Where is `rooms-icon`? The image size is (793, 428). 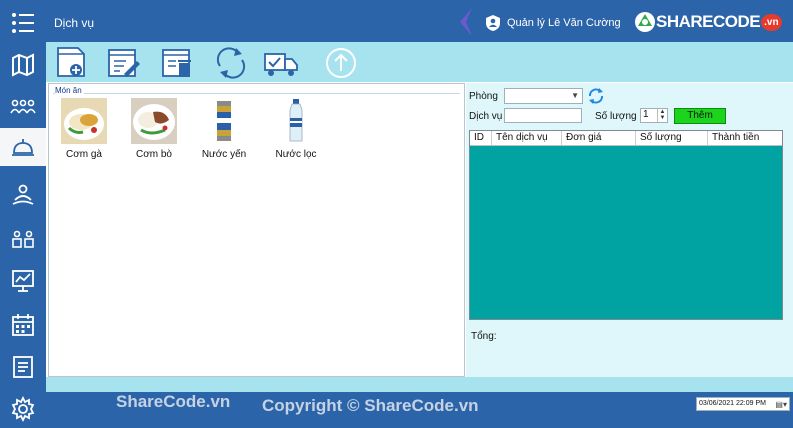 rooms-icon is located at coordinates (23, 239).